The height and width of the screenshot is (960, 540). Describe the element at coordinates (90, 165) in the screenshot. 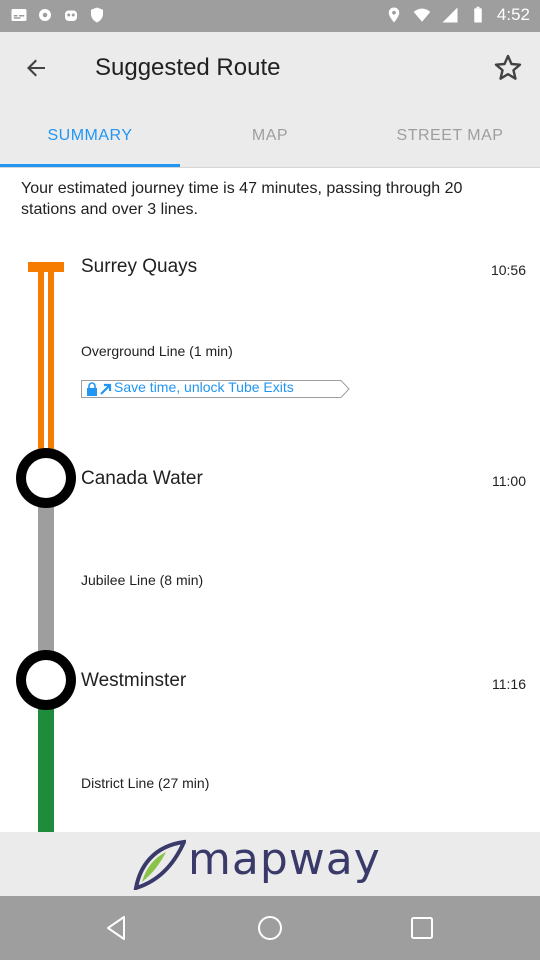

I see `active-tab-indicator` at that location.